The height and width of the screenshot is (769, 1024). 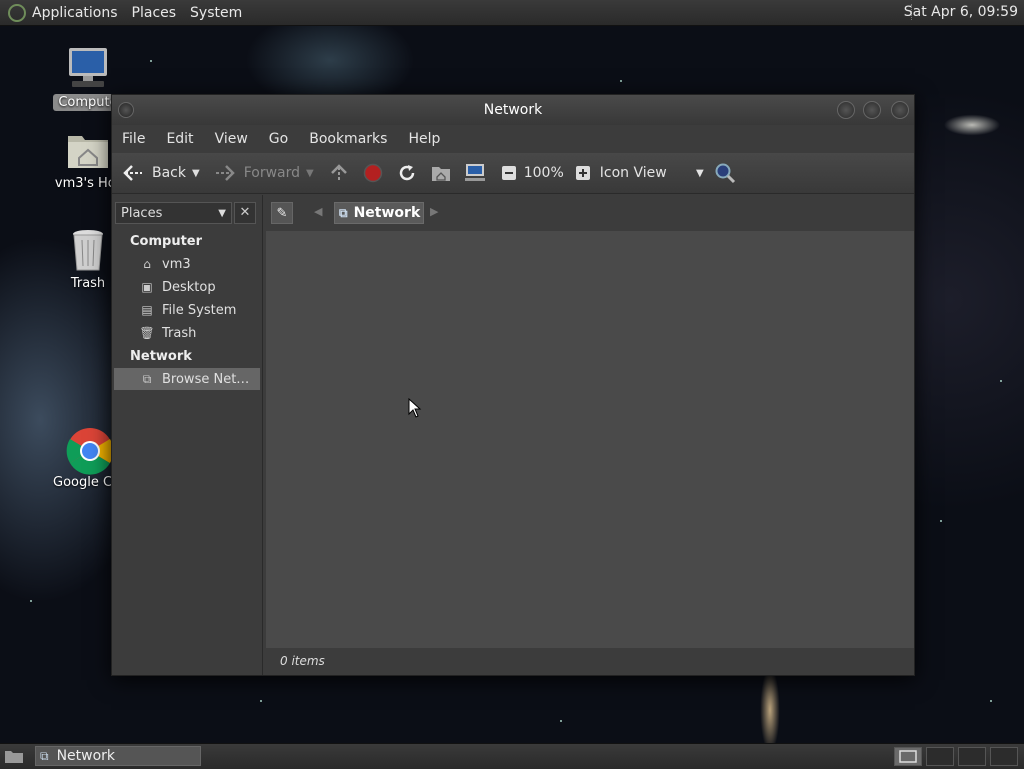 What do you see at coordinates (199, 310) in the screenshot?
I see `sidebar-item-label: File System` at bounding box center [199, 310].